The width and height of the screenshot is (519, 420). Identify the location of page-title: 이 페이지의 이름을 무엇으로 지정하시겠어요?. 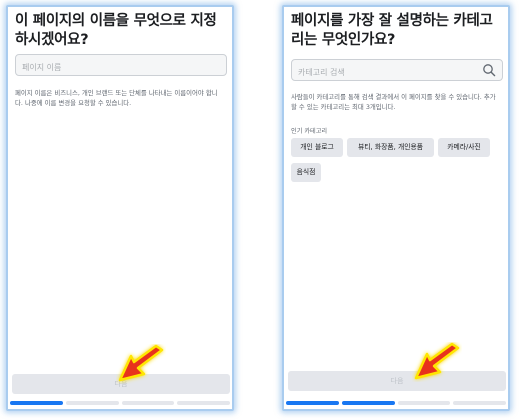
(116, 30).